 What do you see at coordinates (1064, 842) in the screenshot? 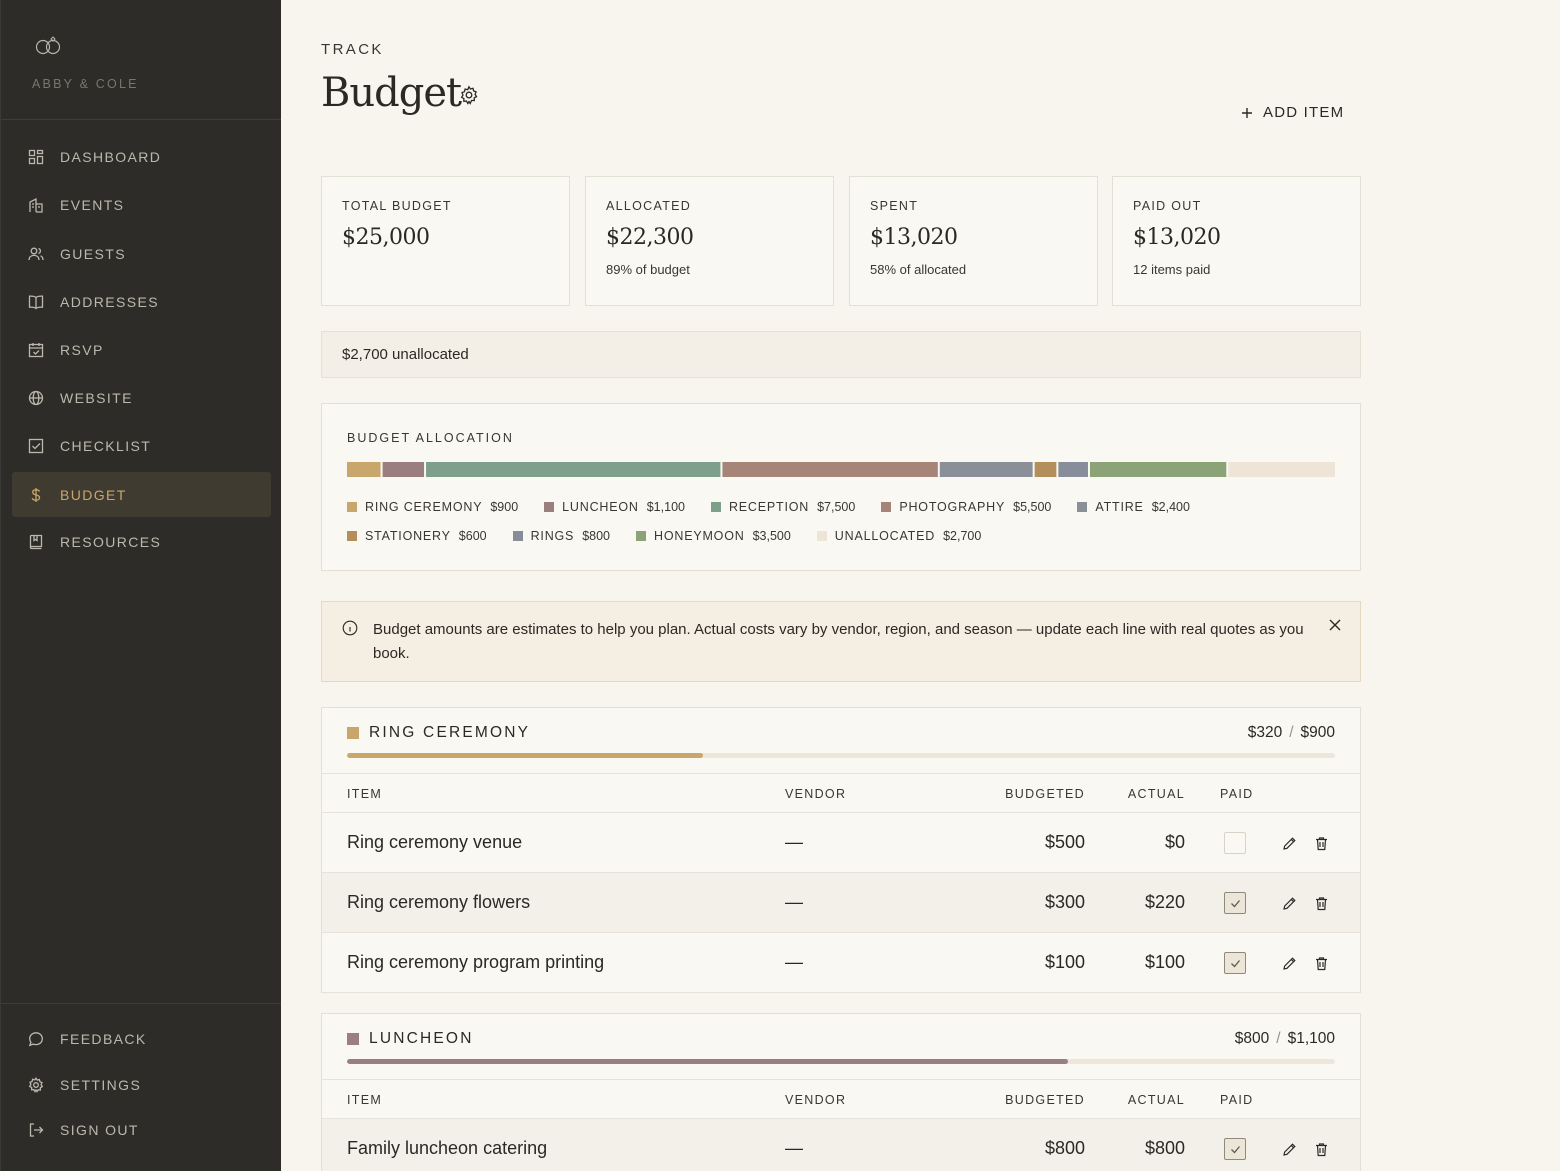
I see `item-budgeted: $500` at bounding box center [1064, 842].